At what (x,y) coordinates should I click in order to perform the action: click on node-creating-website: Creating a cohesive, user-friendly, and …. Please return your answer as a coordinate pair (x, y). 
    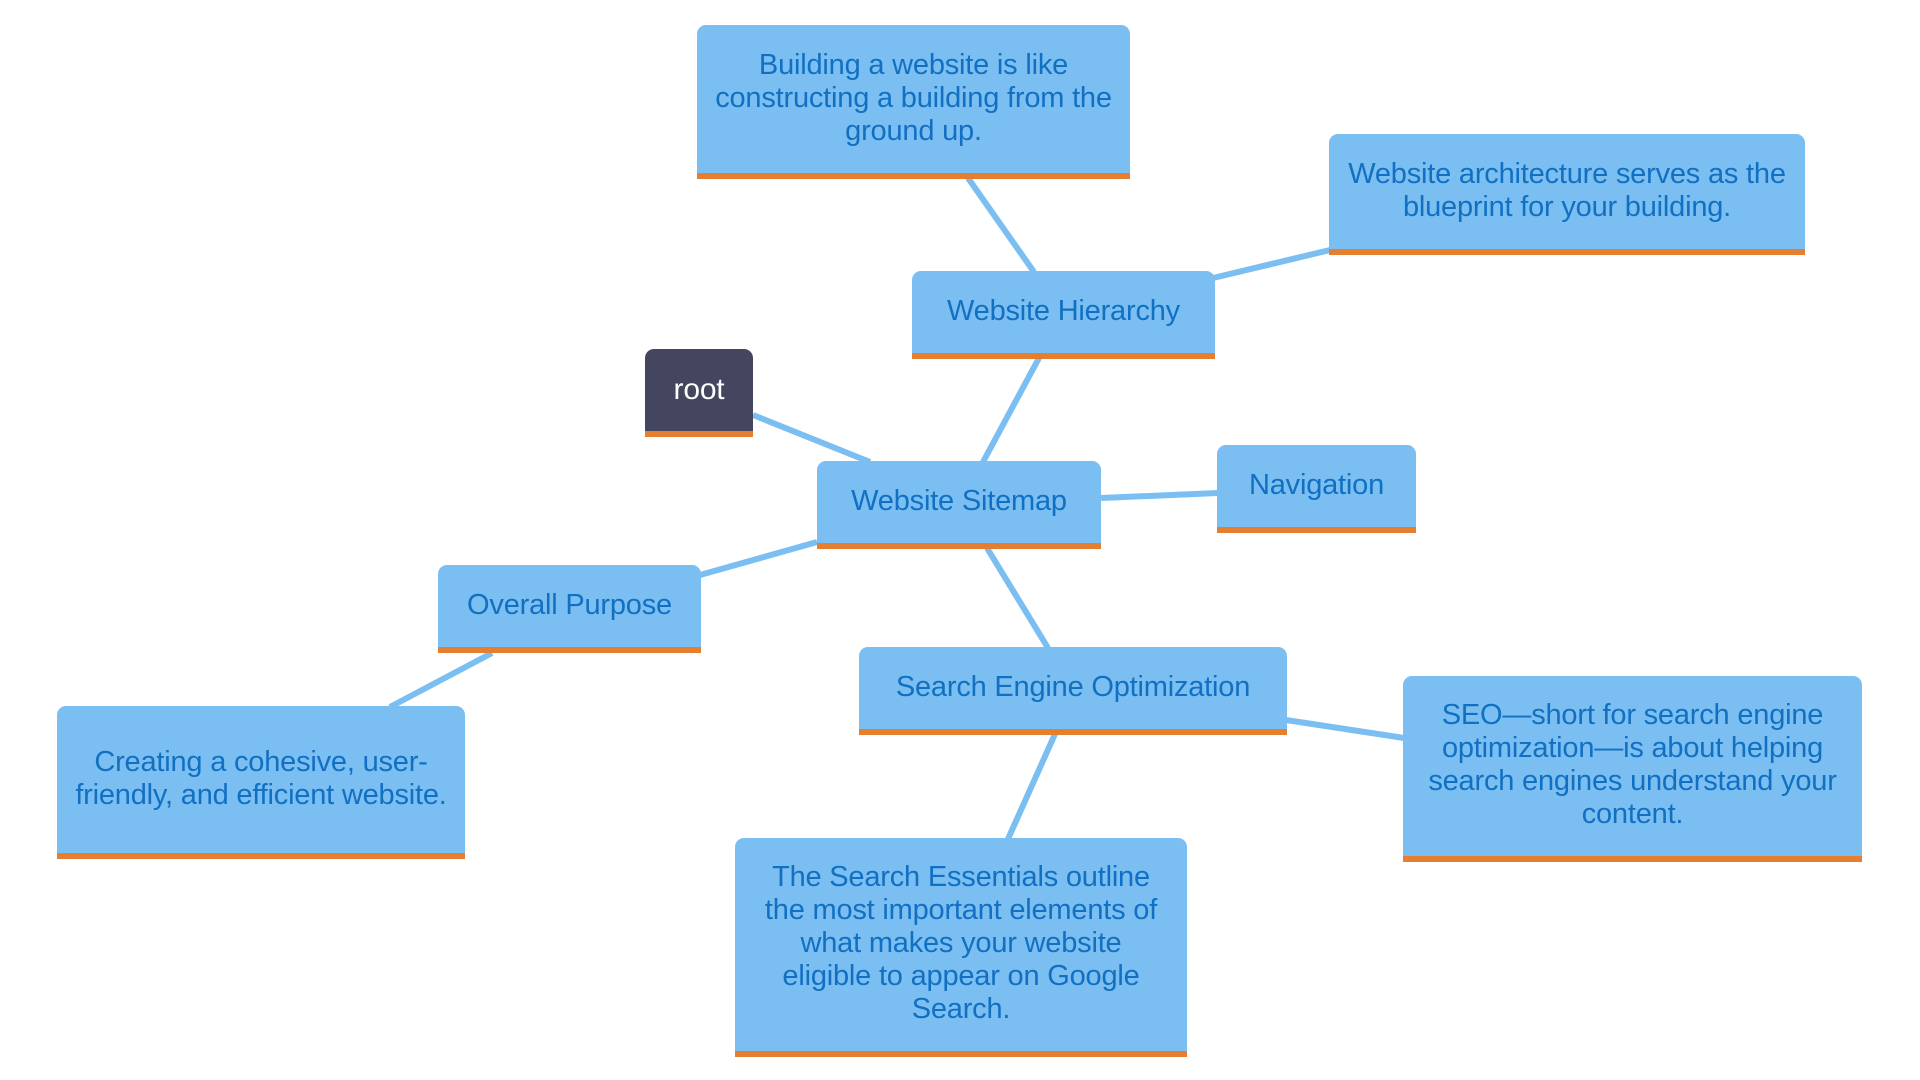
    Looking at the image, I should click on (261, 782).